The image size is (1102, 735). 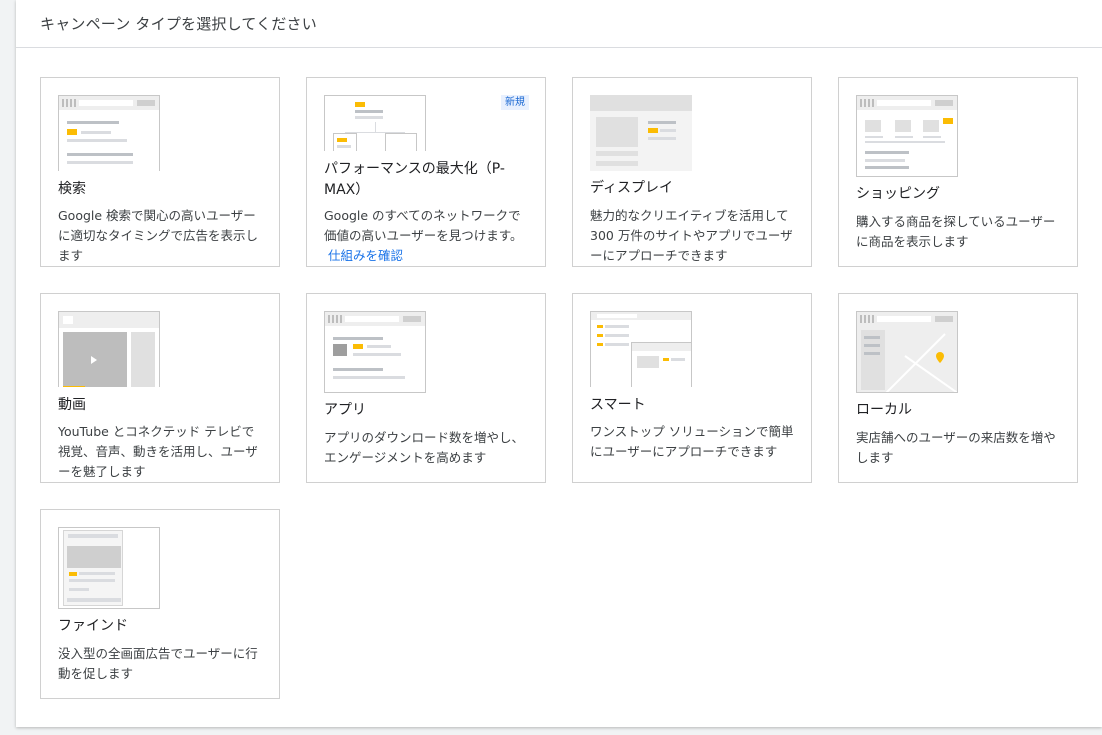 I want to click on pmax-campaign-illustration, so click(x=375, y=123).